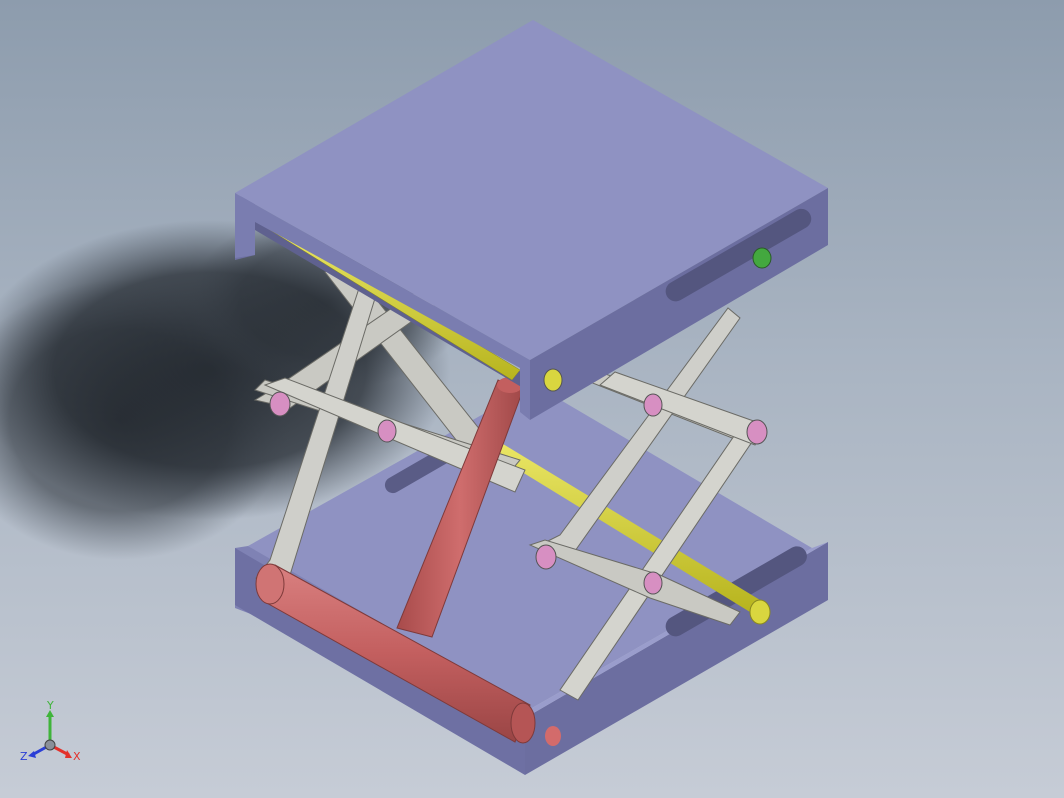 The image size is (1064, 798). Describe the element at coordinates (50, 745) in the screenshot. I see `triad-origin` at that location.